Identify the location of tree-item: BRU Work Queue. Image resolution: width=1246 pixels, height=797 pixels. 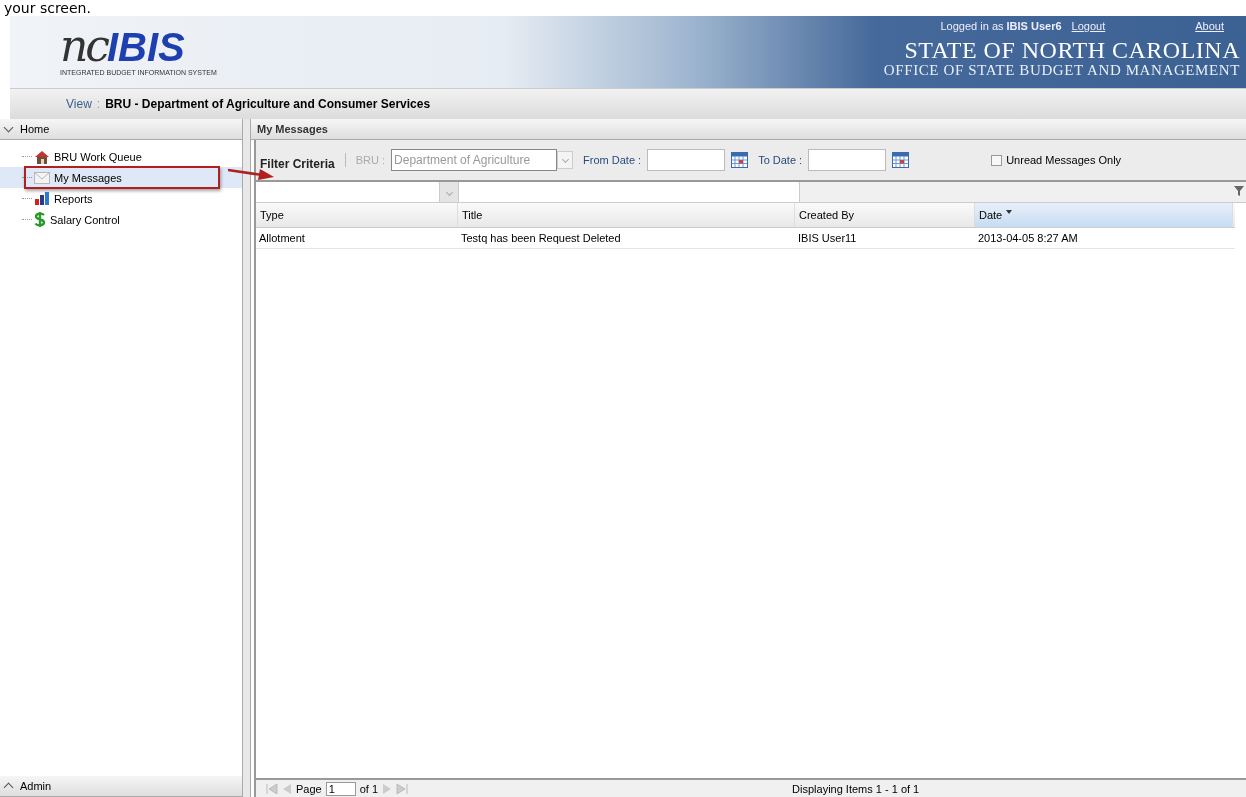
(121, 156).